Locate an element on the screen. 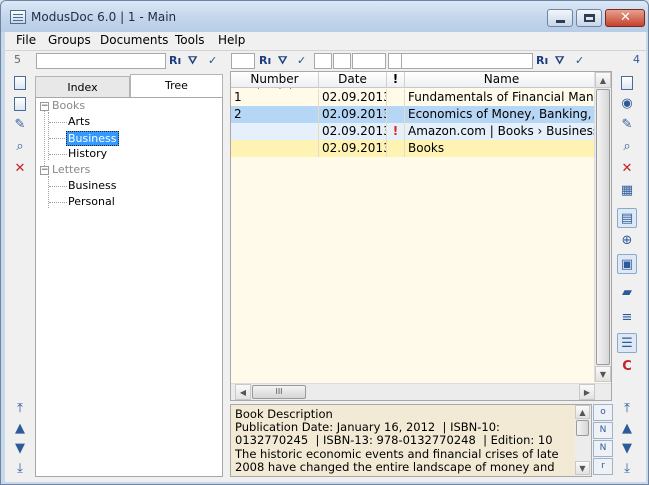 This screenshot has height=485, width=649. new-group-button is located at coordinates (20, 83).